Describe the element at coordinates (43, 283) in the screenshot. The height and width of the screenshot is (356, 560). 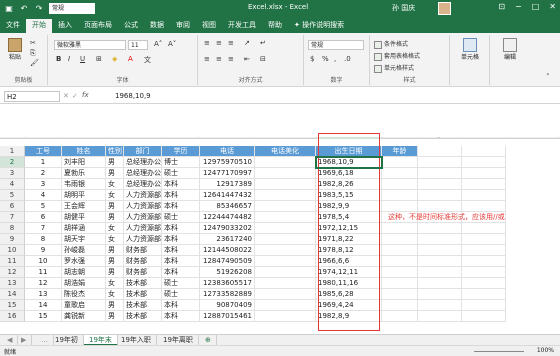
I see `cell-id: 12` at that location.